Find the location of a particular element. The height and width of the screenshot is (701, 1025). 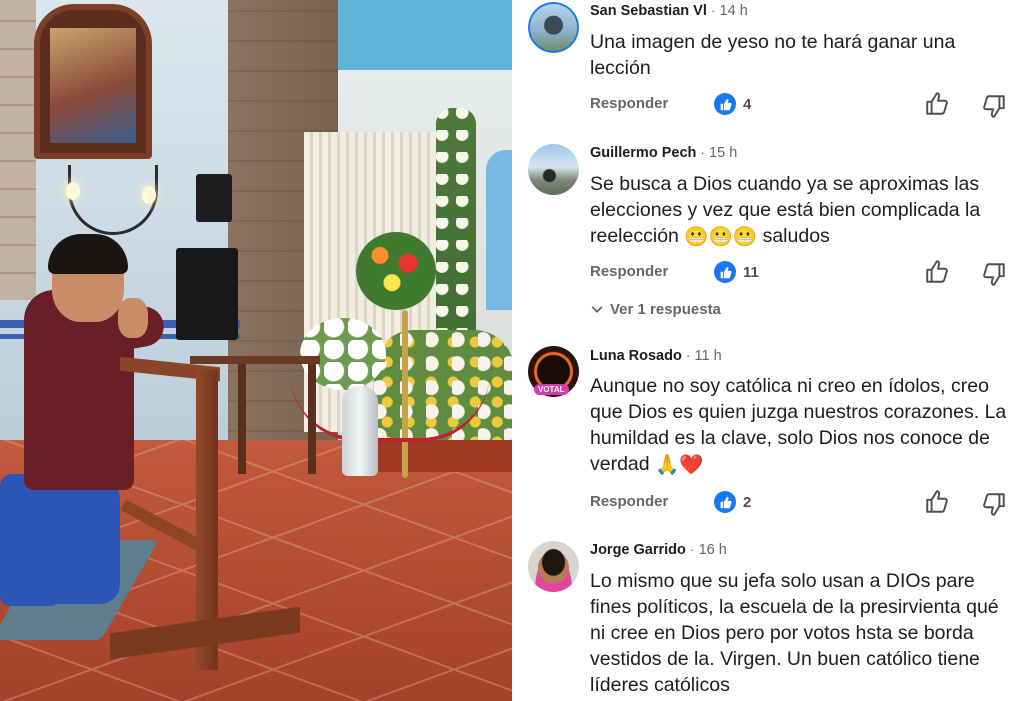

comment-meta: Luna Rosado · 11 h is located at coordinates (656, 355).